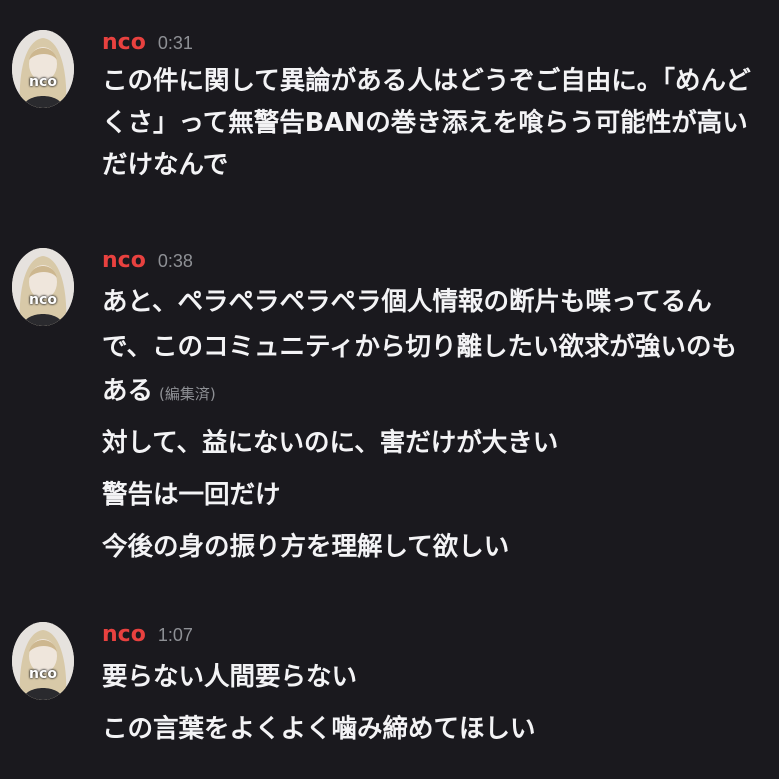 This screenshot has height=779, width=779. What do you see at coordinates (230, 677) in the screenshot?
I see `message-text: 要らない人間要らない` at bounding box center [230, 677].